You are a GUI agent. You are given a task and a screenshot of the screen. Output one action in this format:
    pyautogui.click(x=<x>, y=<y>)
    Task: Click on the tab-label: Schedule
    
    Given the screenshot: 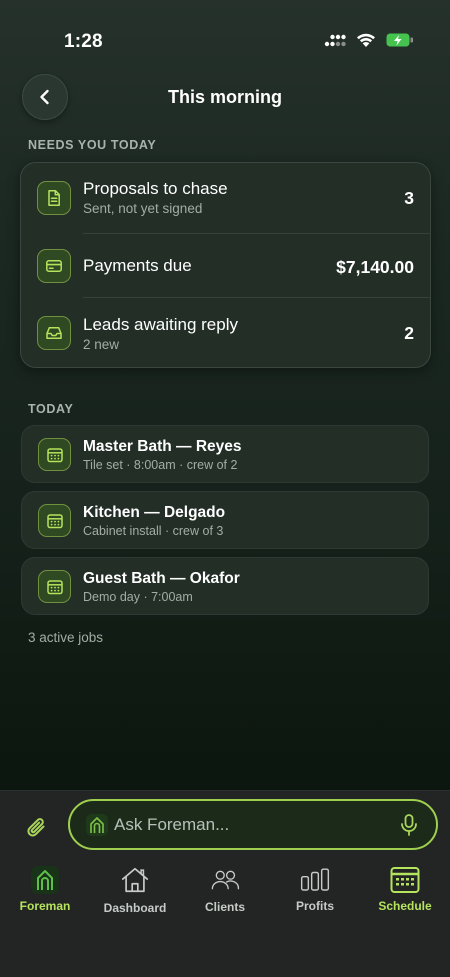 What is the action you would take?
    pyautogui.click(x=405, y=906)
    